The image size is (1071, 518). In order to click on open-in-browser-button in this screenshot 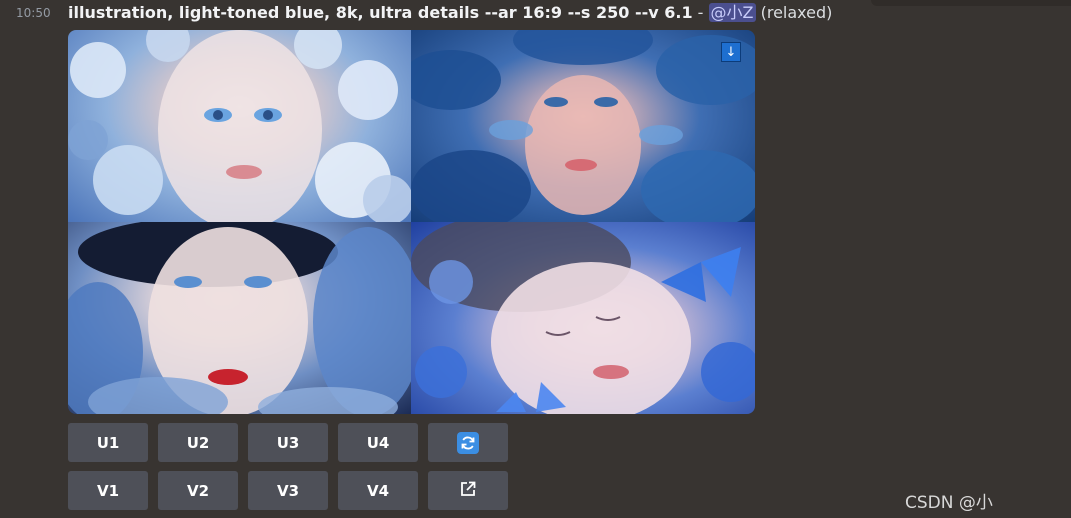, I will do `click(468, 490)`.